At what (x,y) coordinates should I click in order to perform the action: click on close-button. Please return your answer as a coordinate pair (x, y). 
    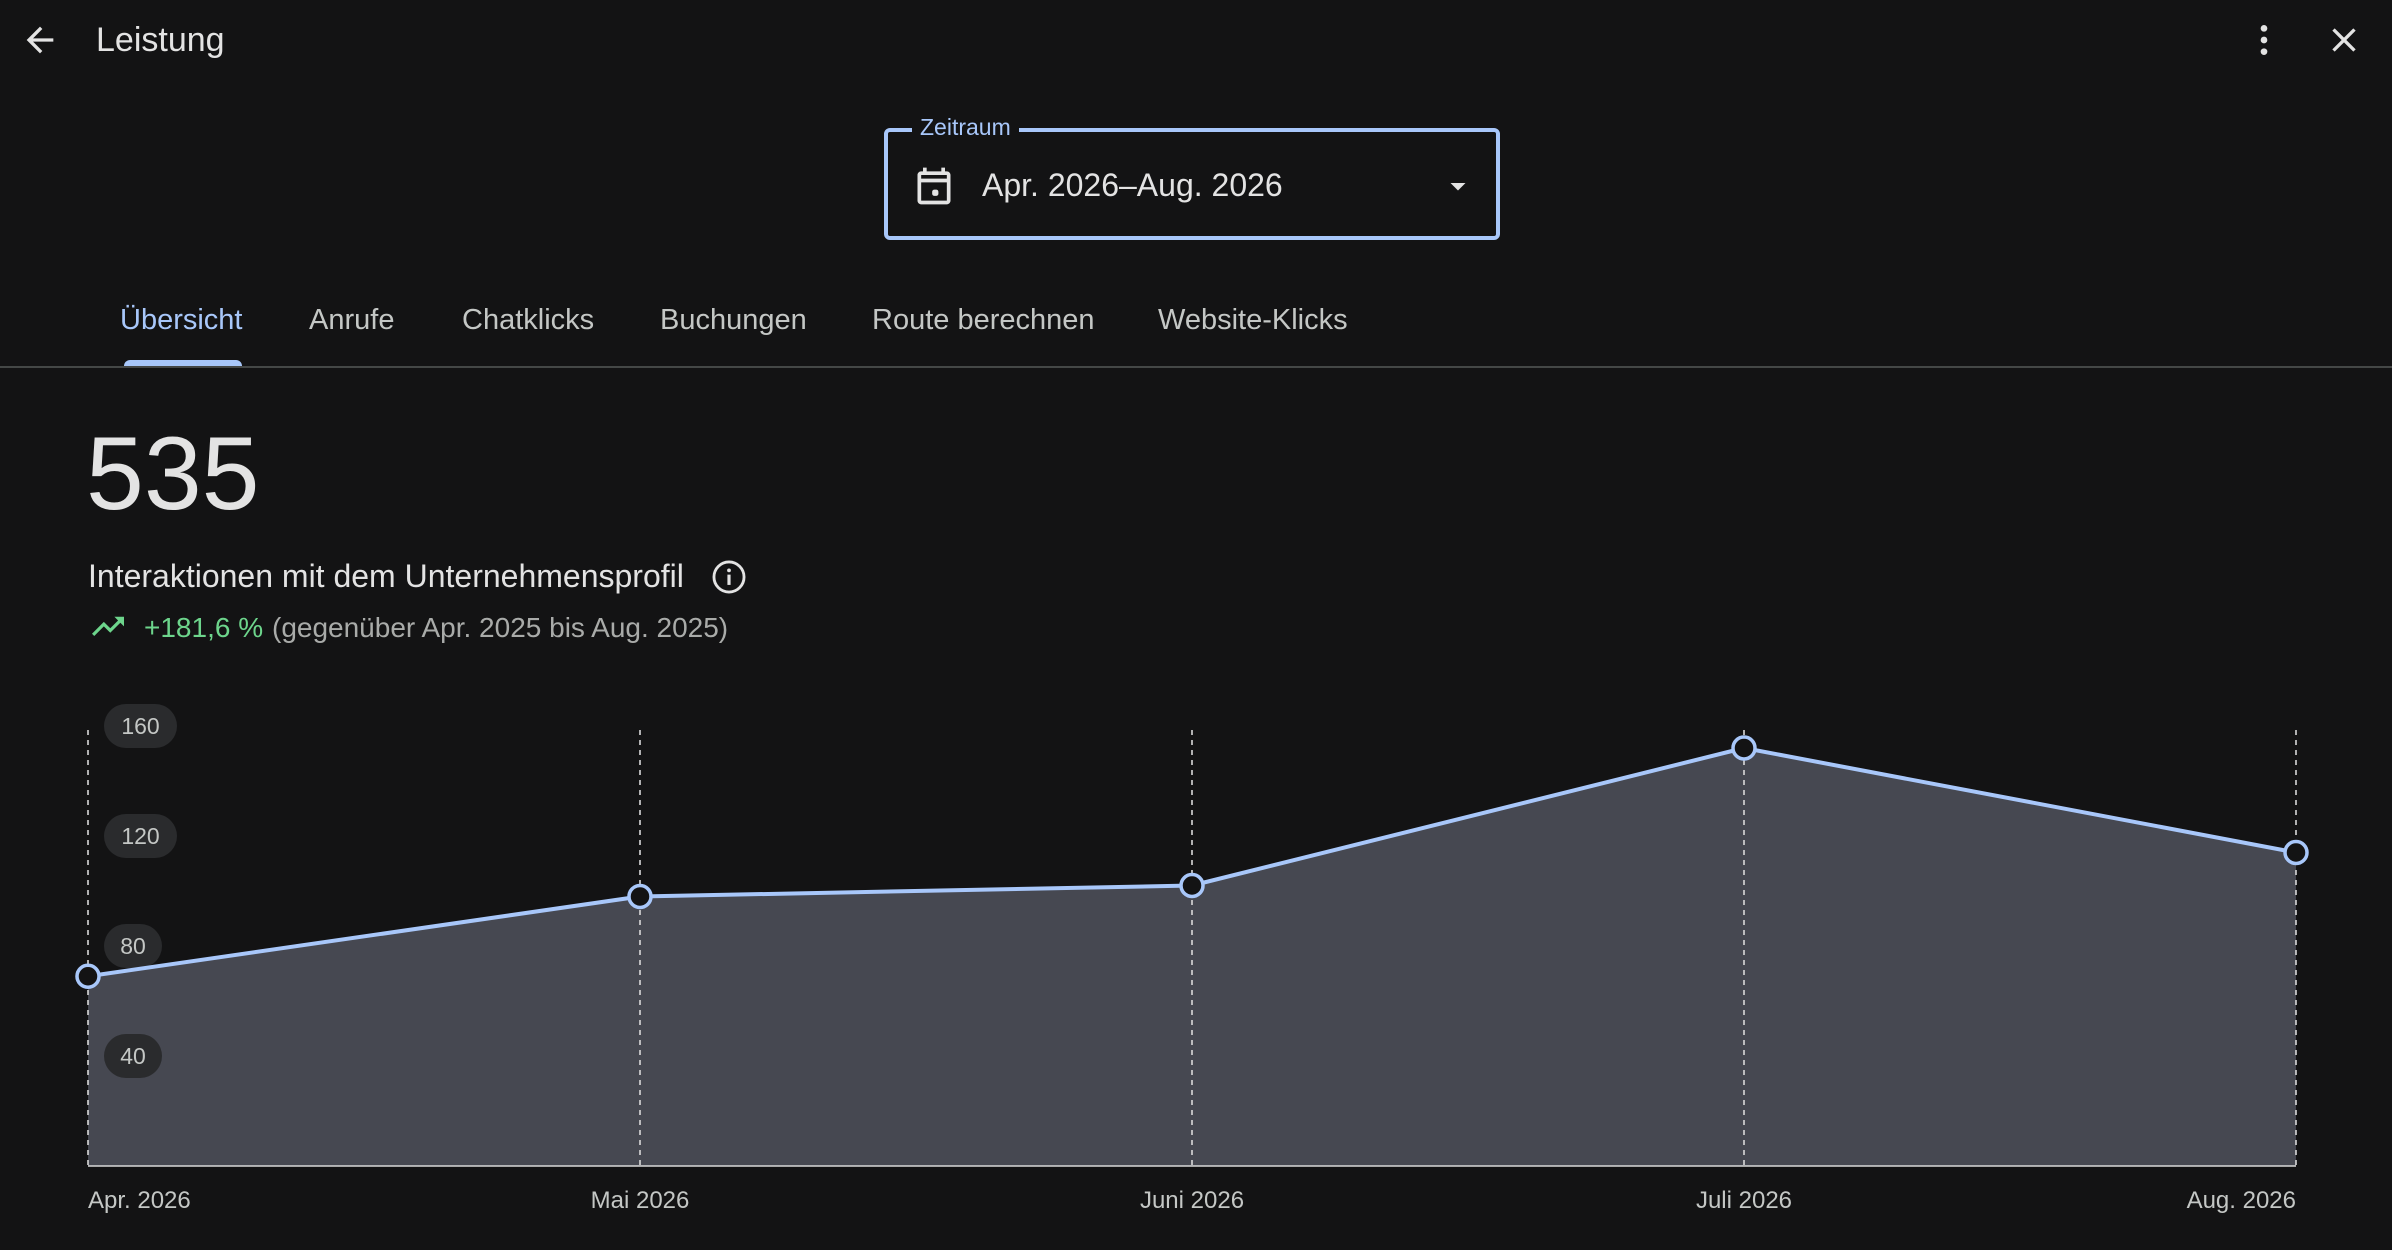
    Looking at the image, I should click on (2344, 40).